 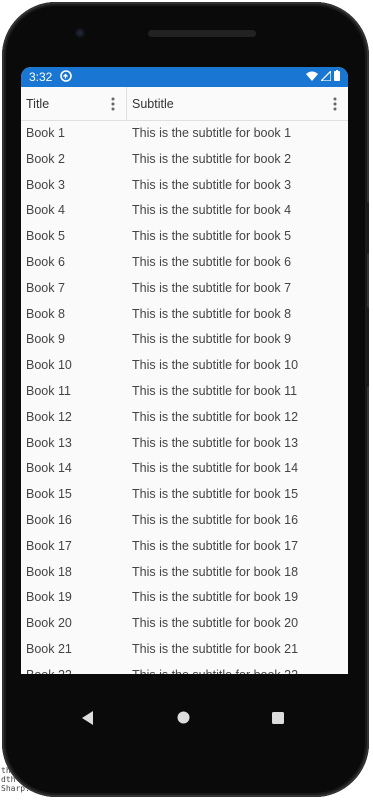 I want to click on column-header-subtitle: Subtitle, so click(x=234, y=103).